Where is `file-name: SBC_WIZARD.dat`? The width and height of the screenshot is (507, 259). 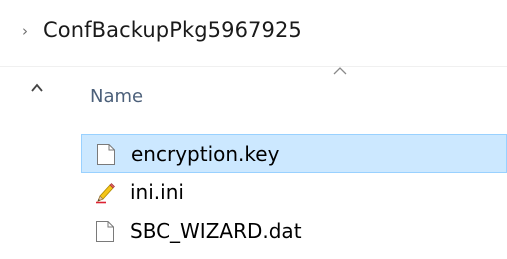
file-name: SBC_WIZARD.dat is located at coordinates (216, 231).